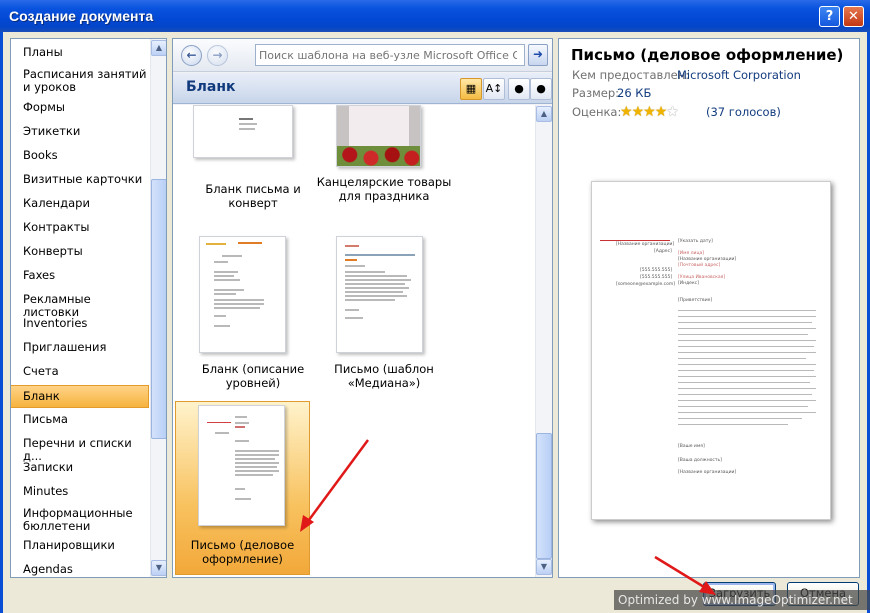 The height and width of the screenshot is (613, 870). I want to click on search-input, so click(388, 55).